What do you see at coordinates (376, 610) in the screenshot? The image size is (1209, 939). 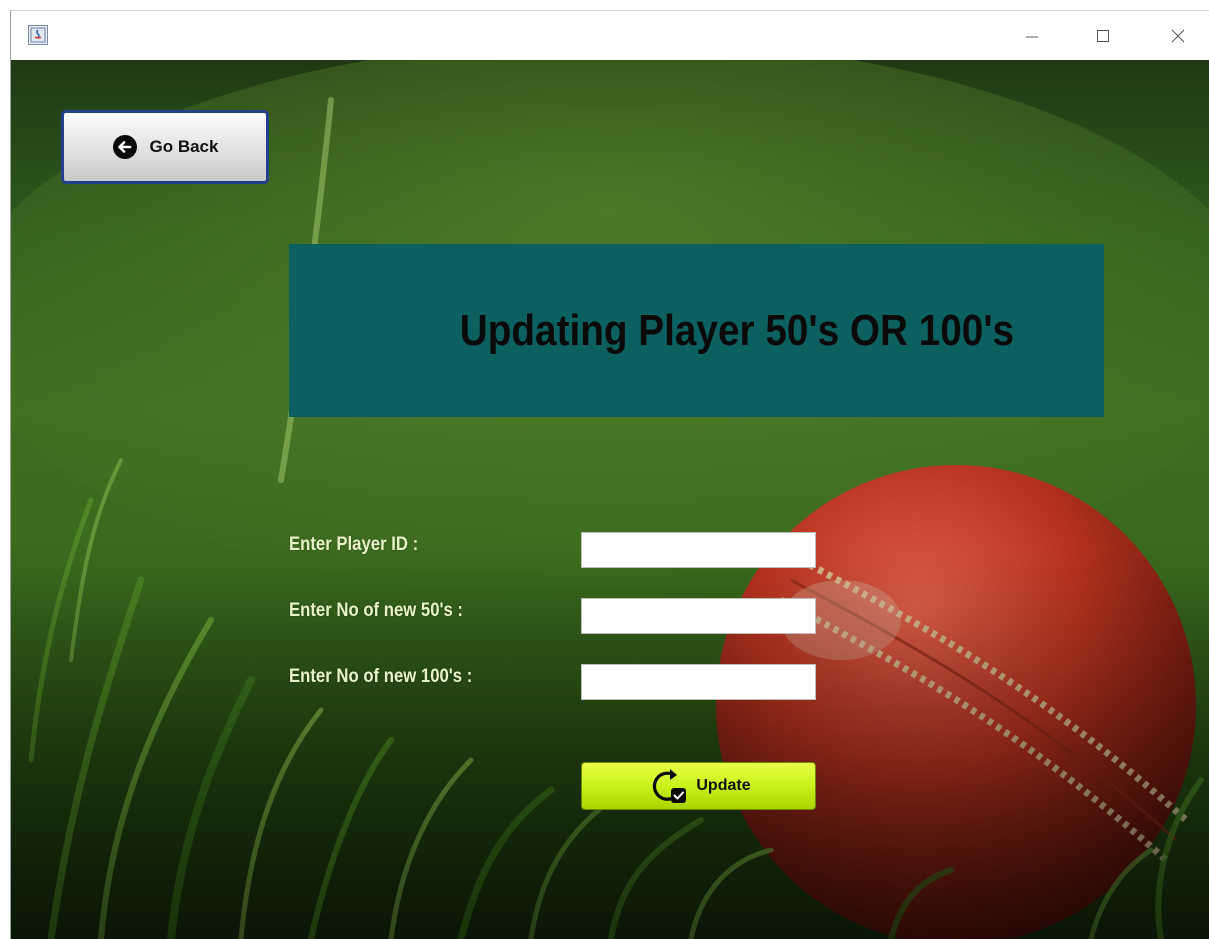 I see `new-fifties-label: Enter No of new 50's :` at bounding box center [376, 610].